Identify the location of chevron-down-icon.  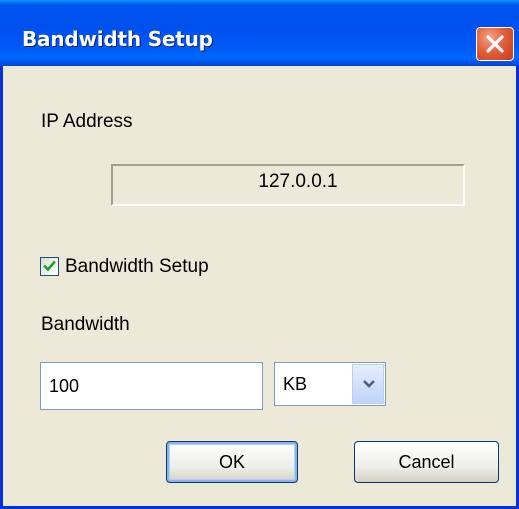
(369, 384).